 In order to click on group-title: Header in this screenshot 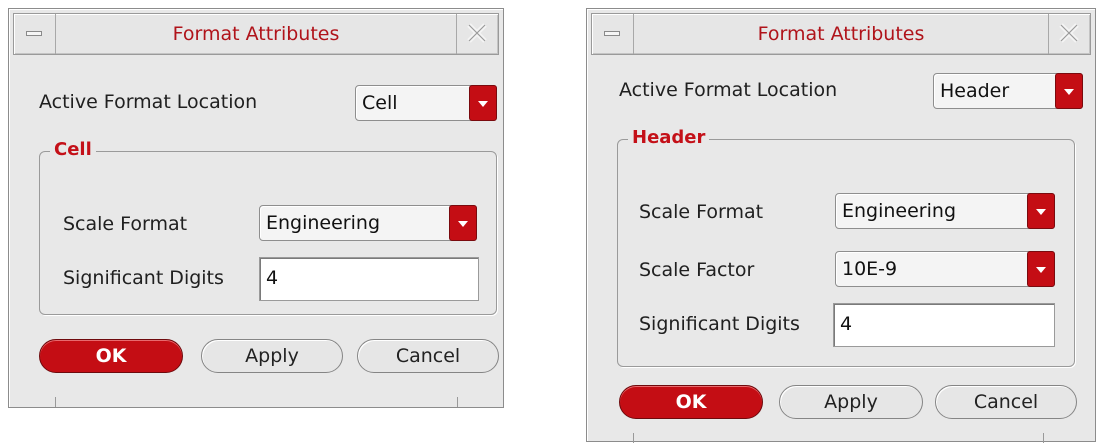, I will do `click(669, 137)`.